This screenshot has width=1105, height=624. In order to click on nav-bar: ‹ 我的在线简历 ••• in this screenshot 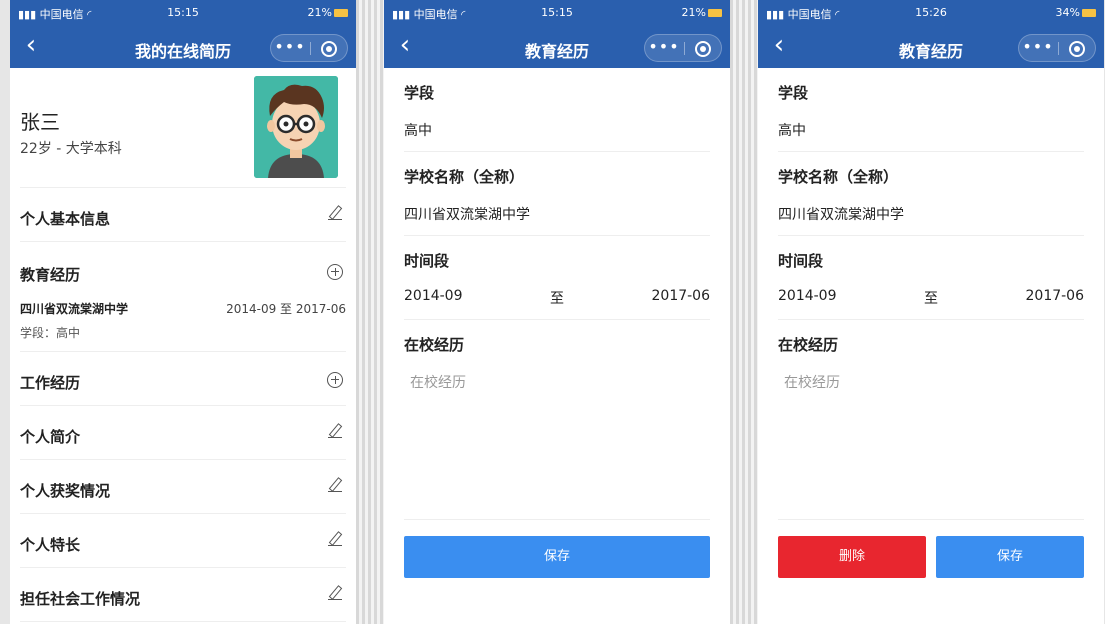, I will do `click(183, 47)`.